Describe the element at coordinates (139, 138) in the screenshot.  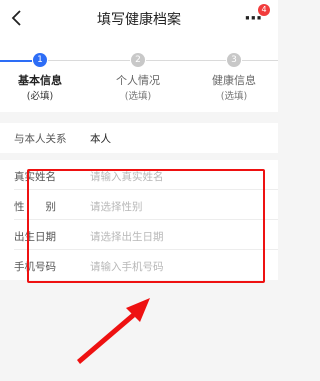
I see `relation-row: 与本人关系 本人` at that location.